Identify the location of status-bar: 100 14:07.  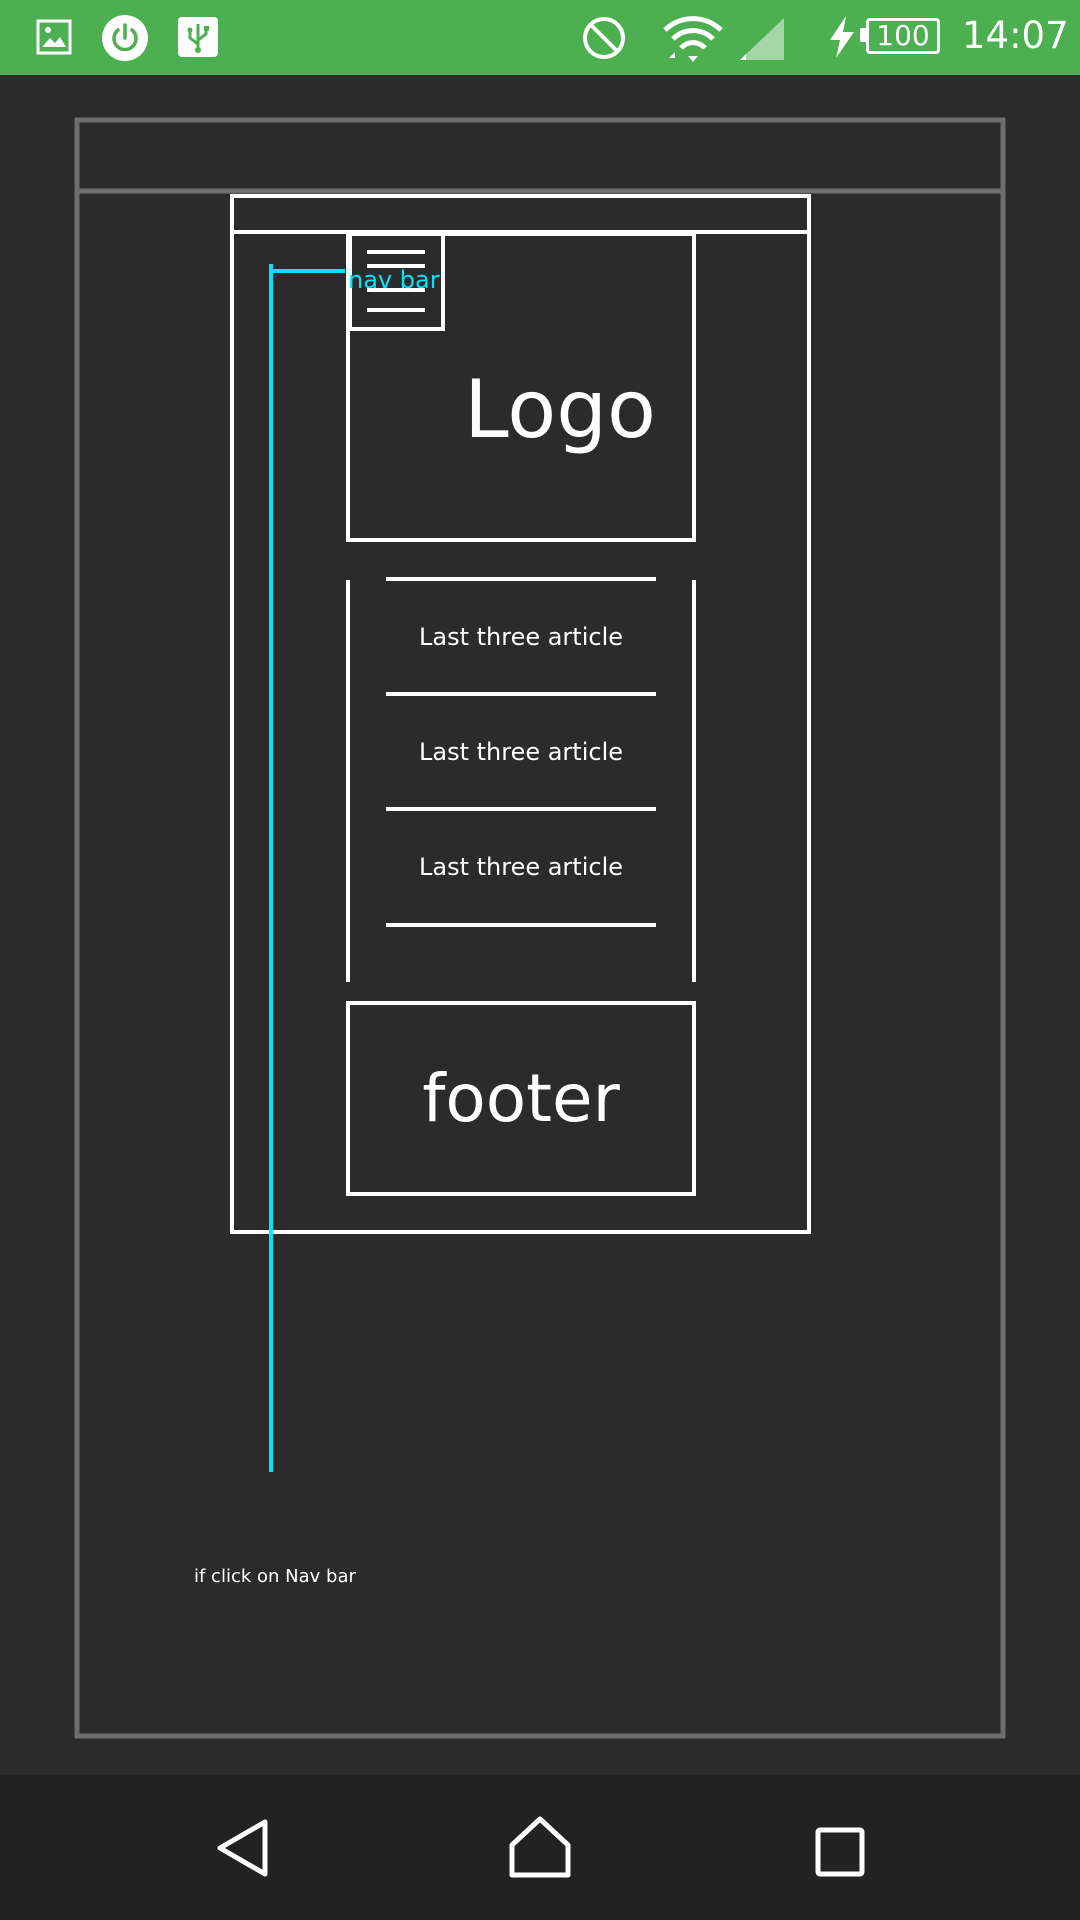
(540, 37).